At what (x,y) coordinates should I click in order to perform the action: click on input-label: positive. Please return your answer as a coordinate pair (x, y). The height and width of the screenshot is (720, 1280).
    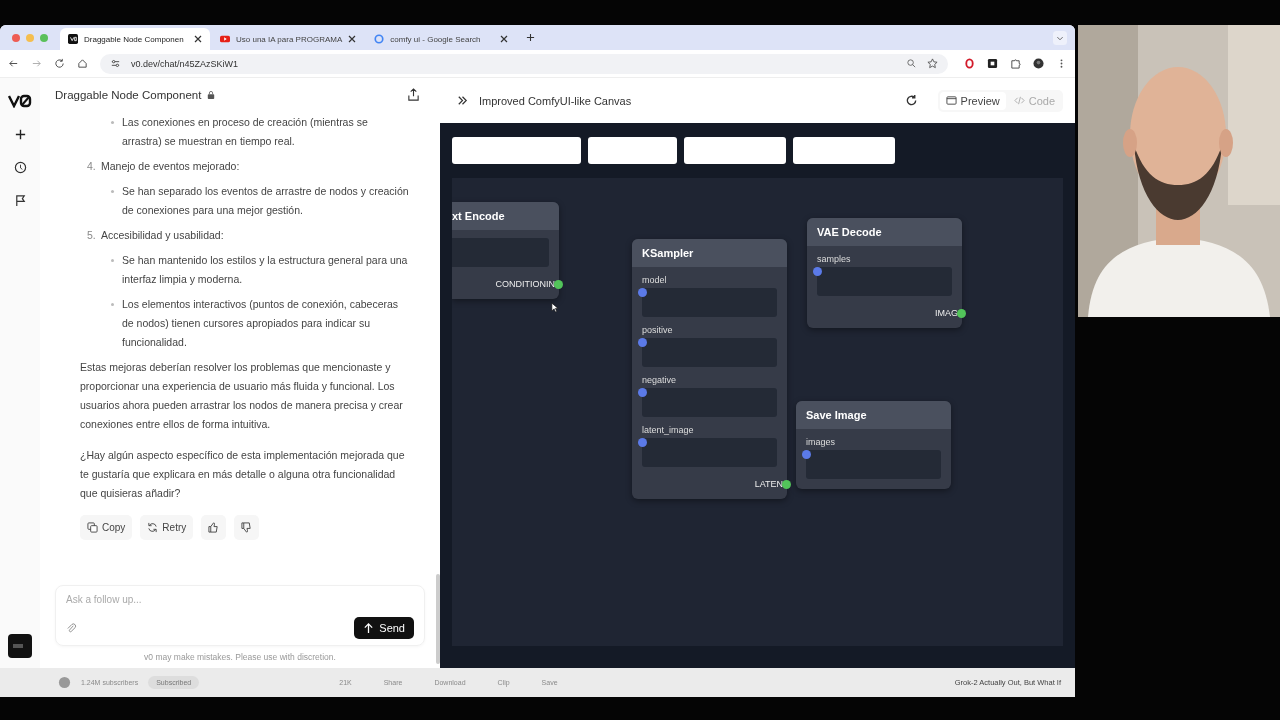
    Looking at the image, I should click on (658, 330).